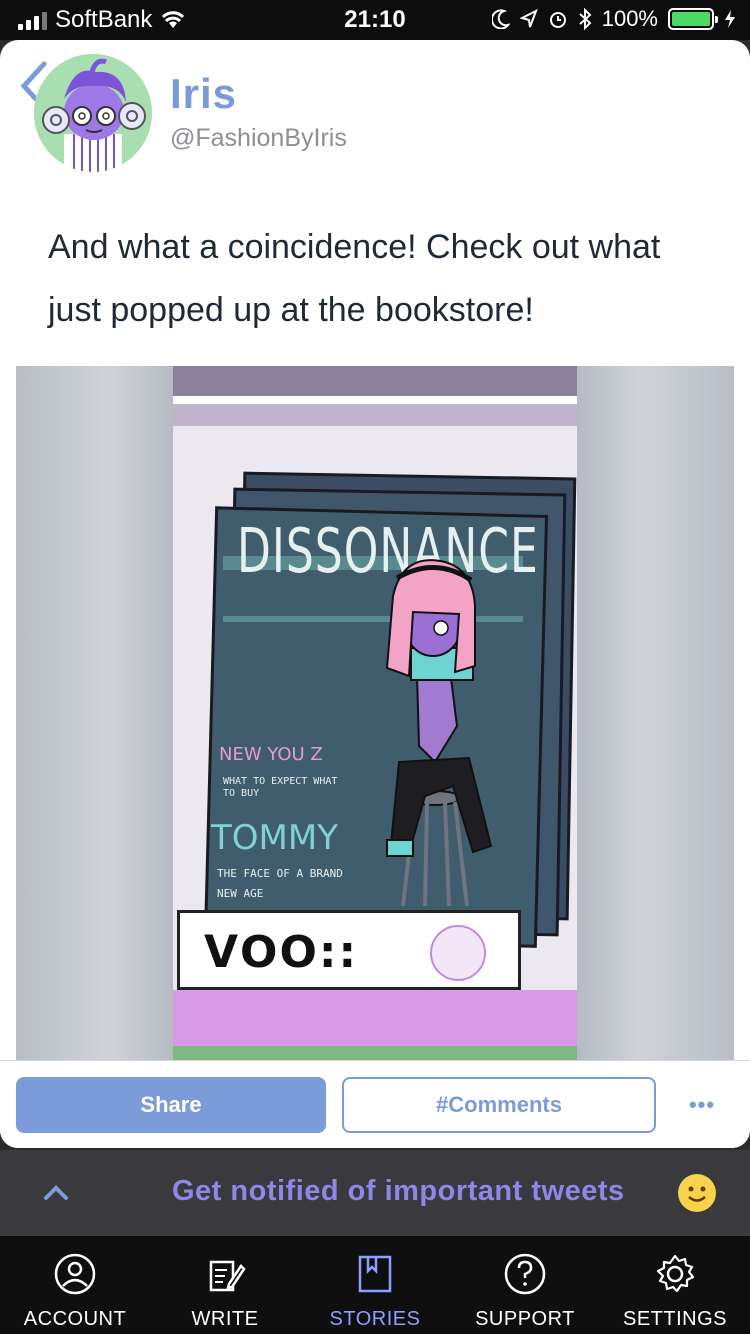 This screenshot has height=1334, width=750. I want to click on action-row: Share #Comments •••, so click(375, 1104).